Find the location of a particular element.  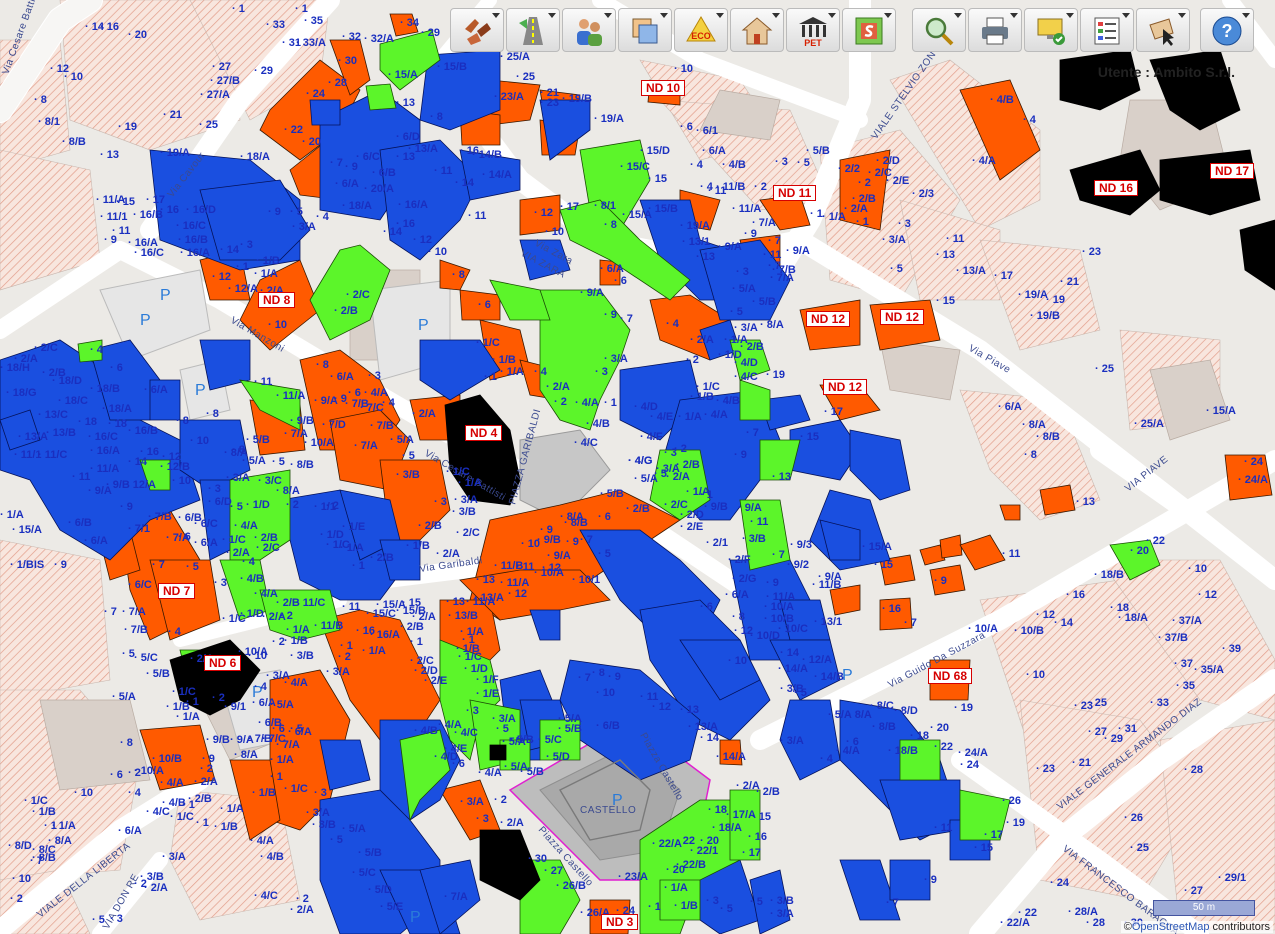

parcel-number: · 16/C is located at coordinates (149, 253).